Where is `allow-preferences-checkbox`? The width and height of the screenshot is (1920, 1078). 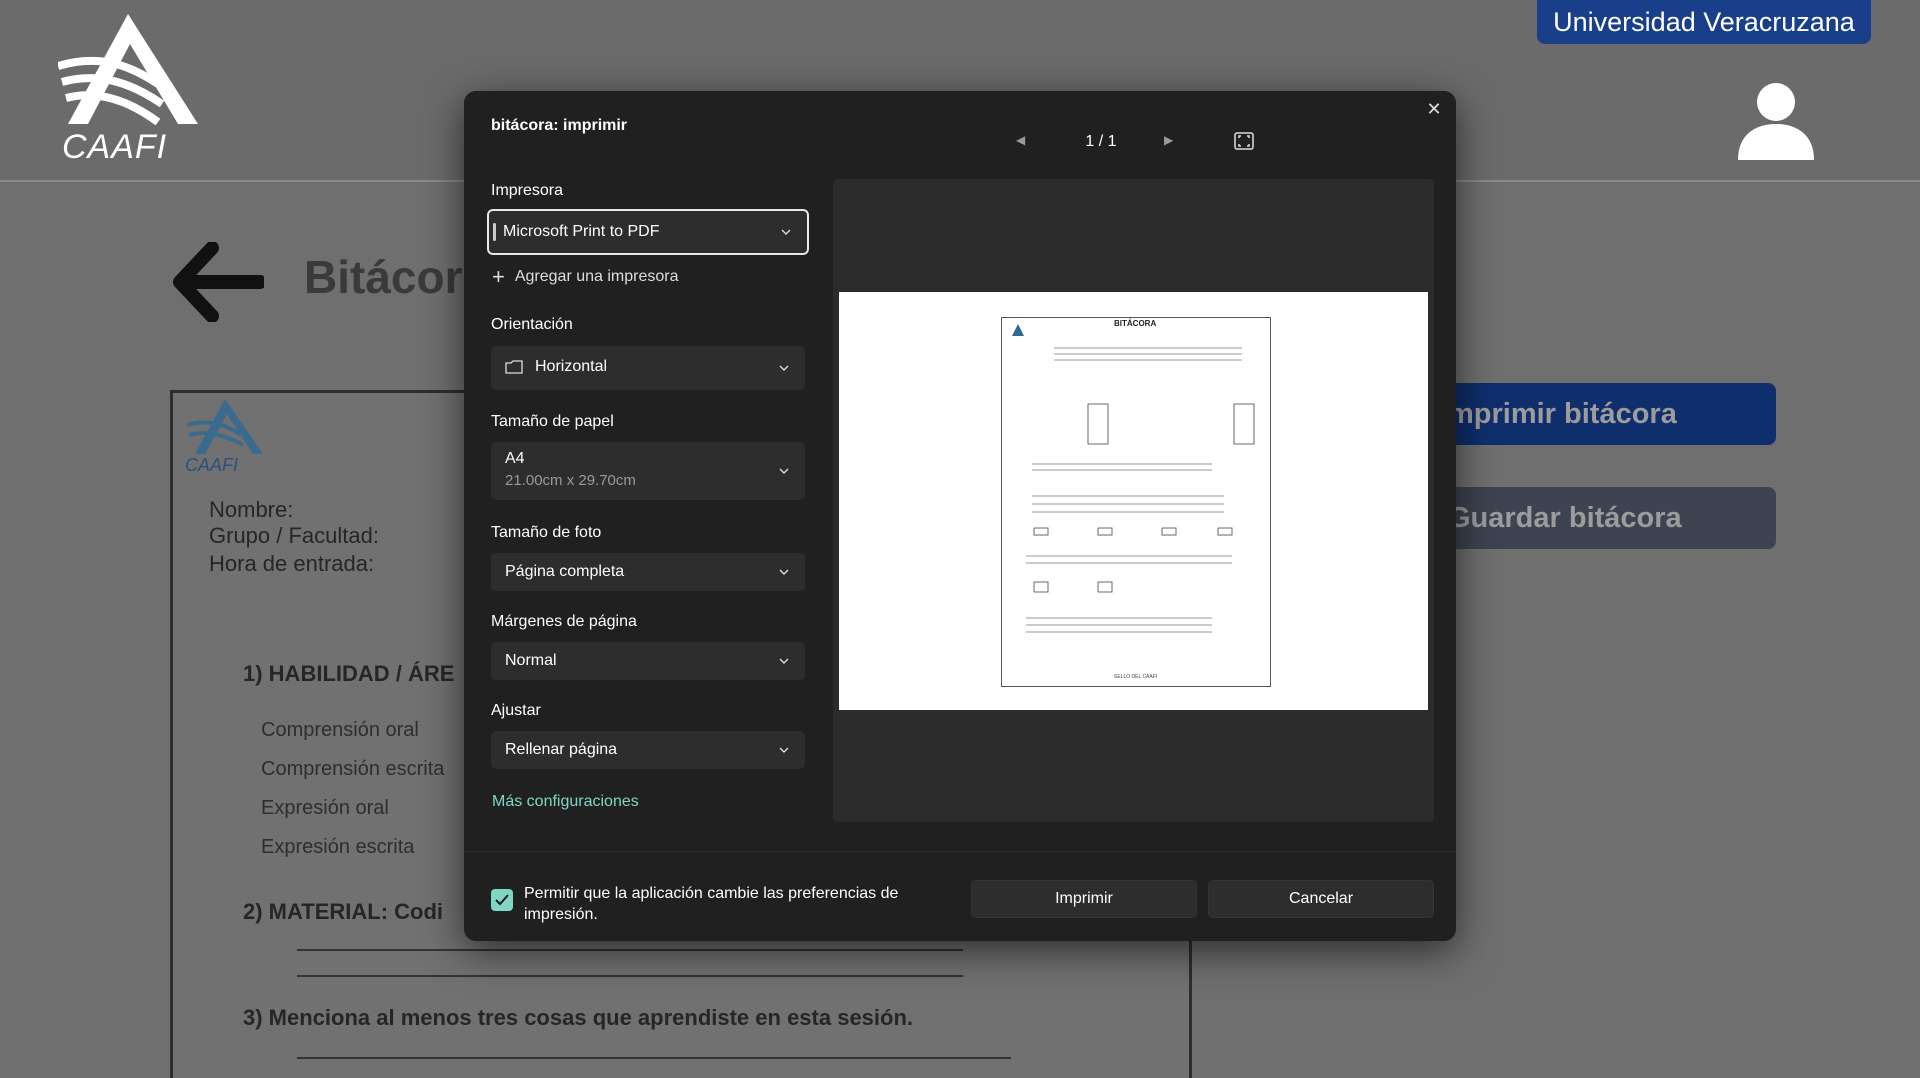
allow-preferences-checkbox is located at coordinates (502, 900).